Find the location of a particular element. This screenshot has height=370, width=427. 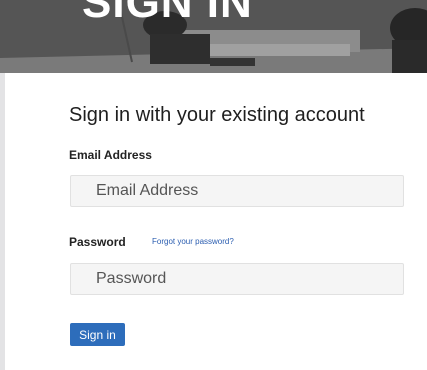

email-field is located at coordinates (237, 191).